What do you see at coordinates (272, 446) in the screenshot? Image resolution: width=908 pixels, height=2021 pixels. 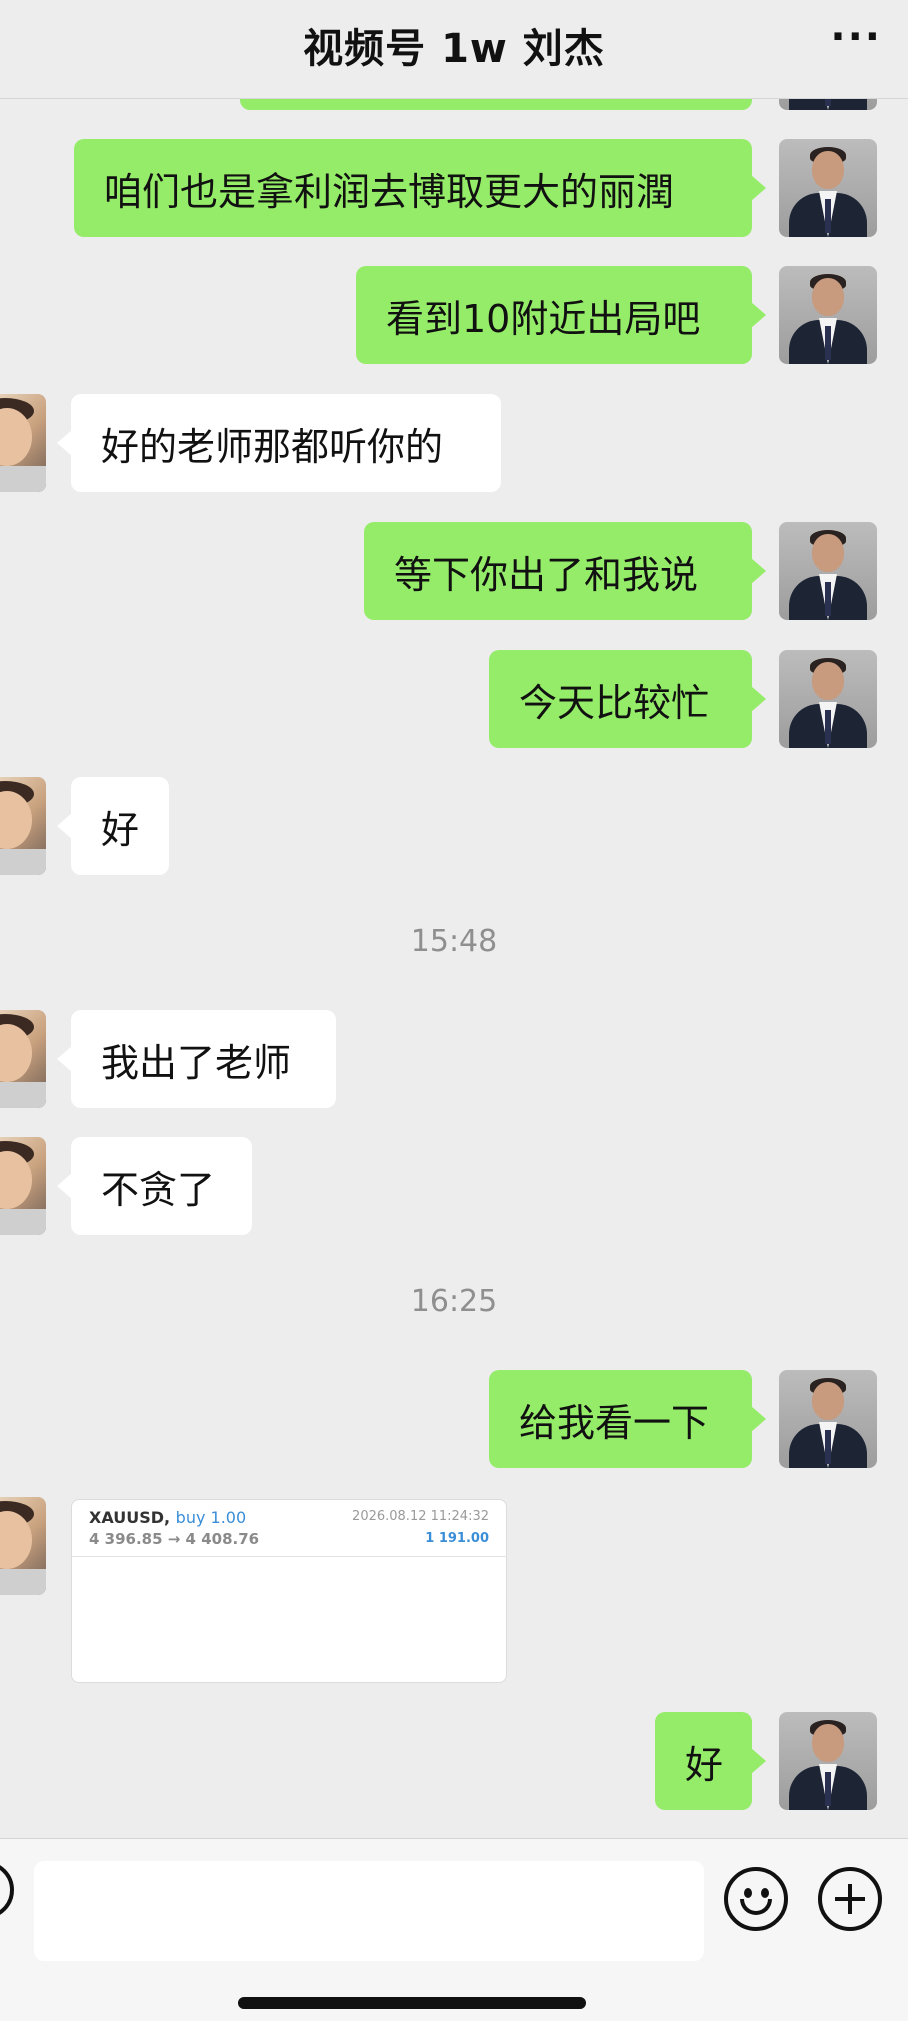 I see `message-text: 好的老师那都听你的` at bounding box center [272, 446].